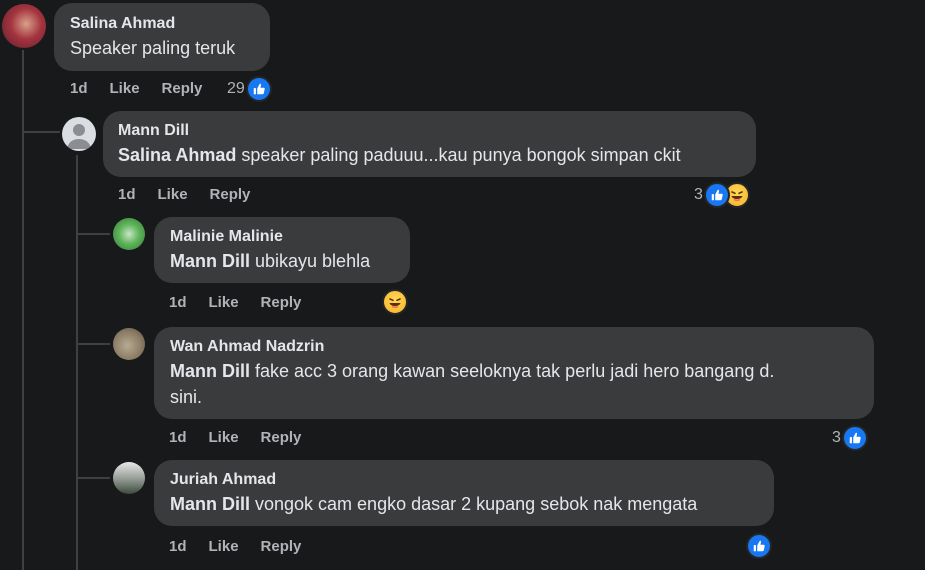 The width and height of the screenshot is (925, 570). What do you see at coordinates (162, 24) in the screenshot?
I see `comment-author: Salina Ahmad` at bounding box center [162, 24].